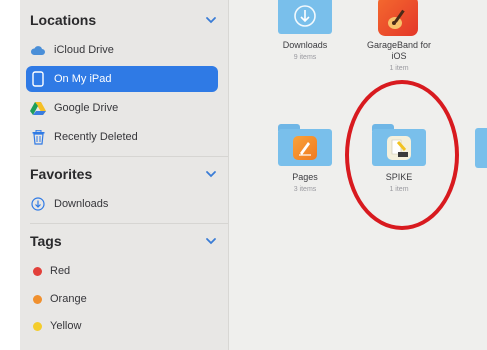 The height and width of the screenshot is (350, 487). Describe the element at coordinates (84, 50) in the screenshot. I see `sidebar-item-label: iCloud Drive` at that location.